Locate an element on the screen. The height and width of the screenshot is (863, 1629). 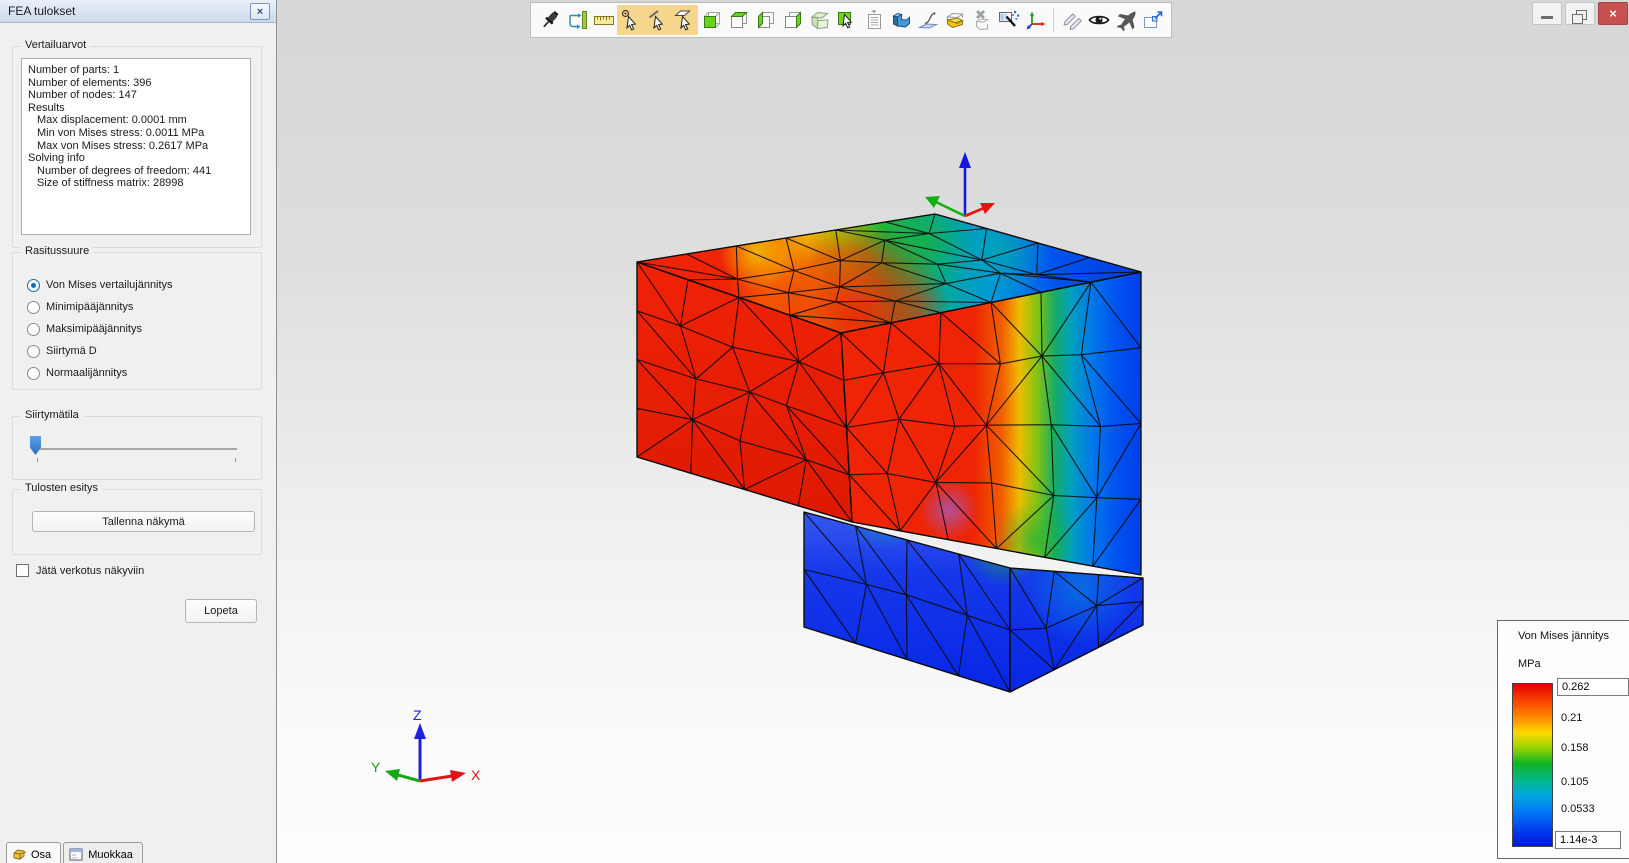
radio-label: Siirtymä D is located at coordinates (71, 351).